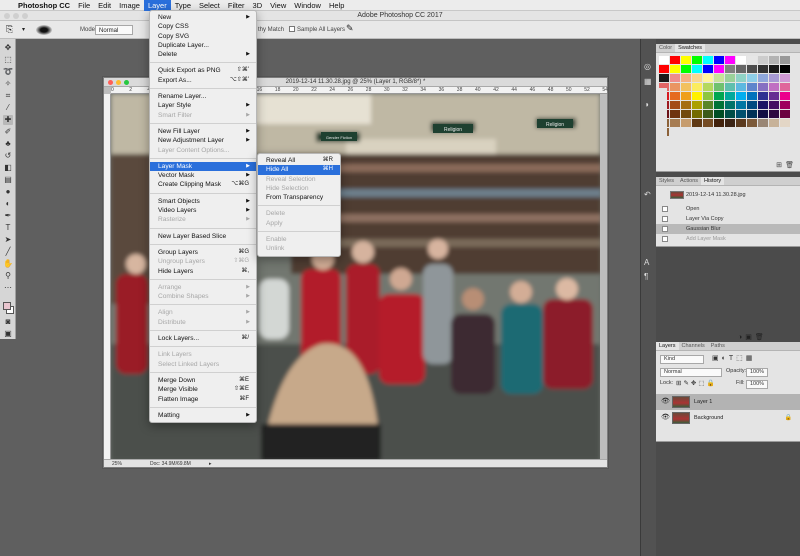 The image size is (800, 556). I want to click on filter-kind-select: Kind, so click(682, 359).